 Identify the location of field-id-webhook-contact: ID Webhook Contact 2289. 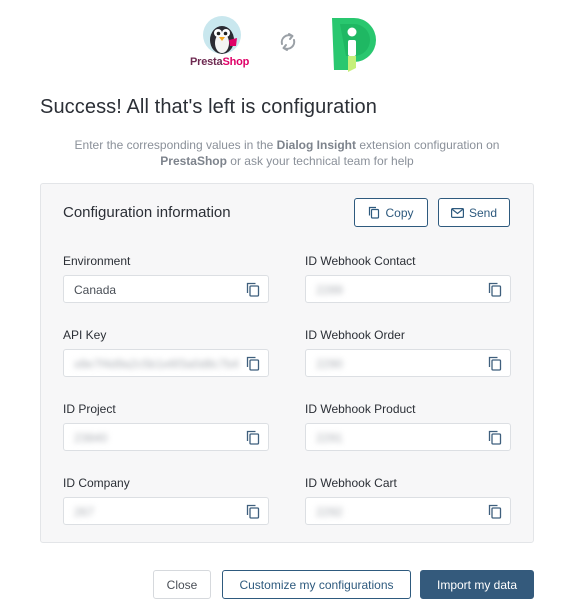
(408, 278).